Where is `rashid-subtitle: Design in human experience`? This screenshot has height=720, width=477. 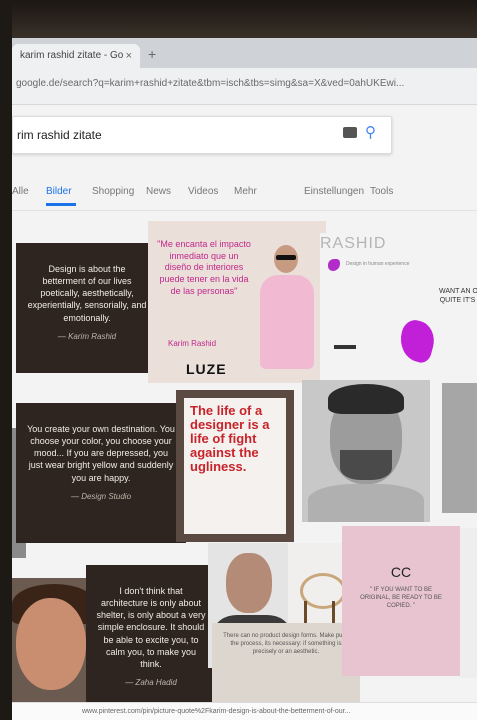
rashid-subtitle: Design in human experience is located at coordinates (378, 264).